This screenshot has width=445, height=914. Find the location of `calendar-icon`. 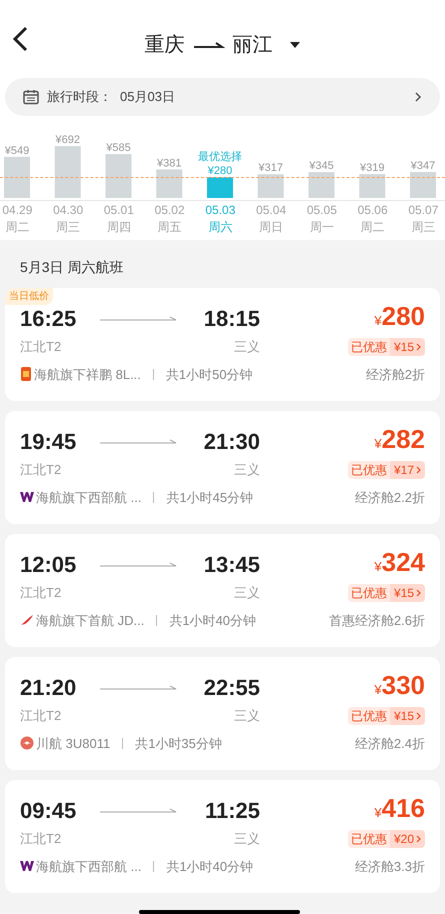

calendar-icon is located at coordinates (31, 97).